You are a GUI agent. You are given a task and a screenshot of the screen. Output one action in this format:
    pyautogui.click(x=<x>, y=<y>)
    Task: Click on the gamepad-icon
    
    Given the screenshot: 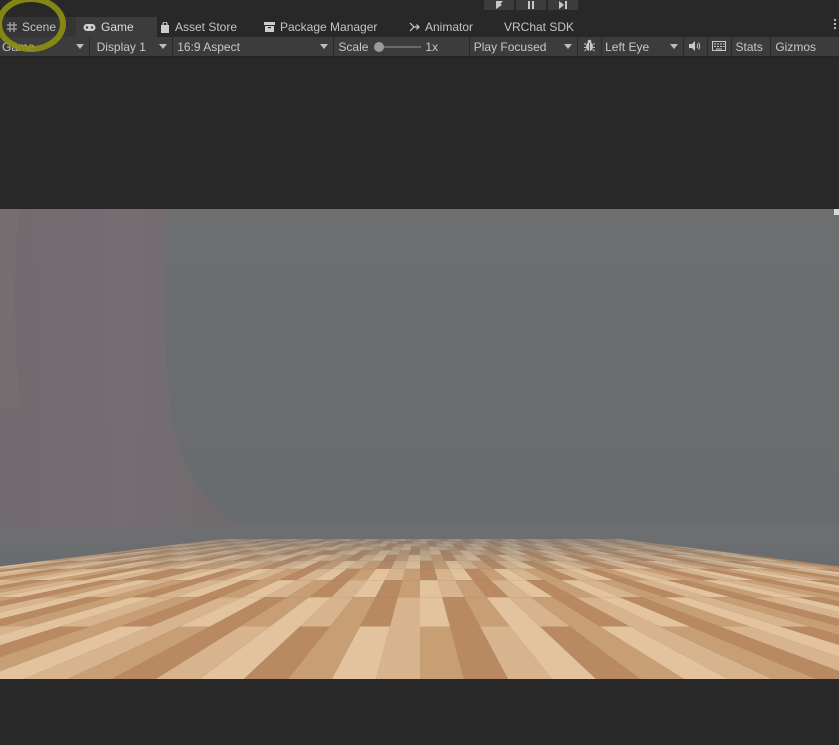 What is the action you would take?
    pyautogui.click(x=89, y=27)
    